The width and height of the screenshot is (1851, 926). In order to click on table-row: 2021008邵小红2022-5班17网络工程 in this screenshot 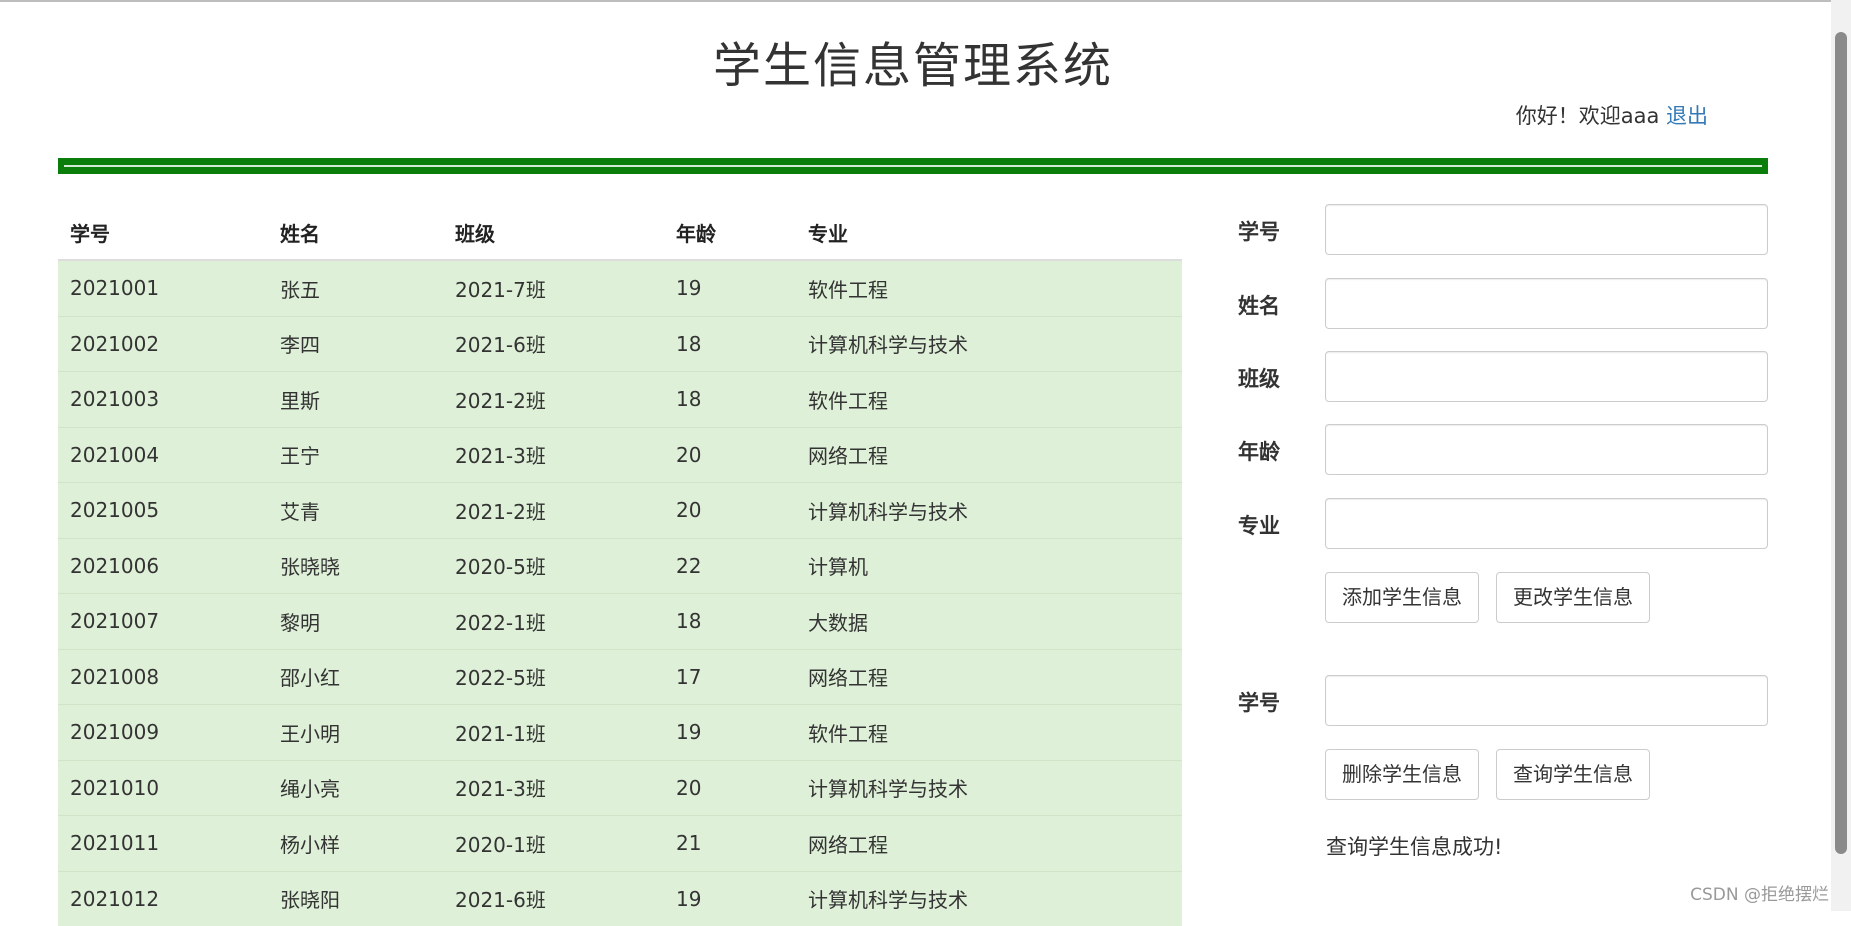, I will do `click(620, 677)`.